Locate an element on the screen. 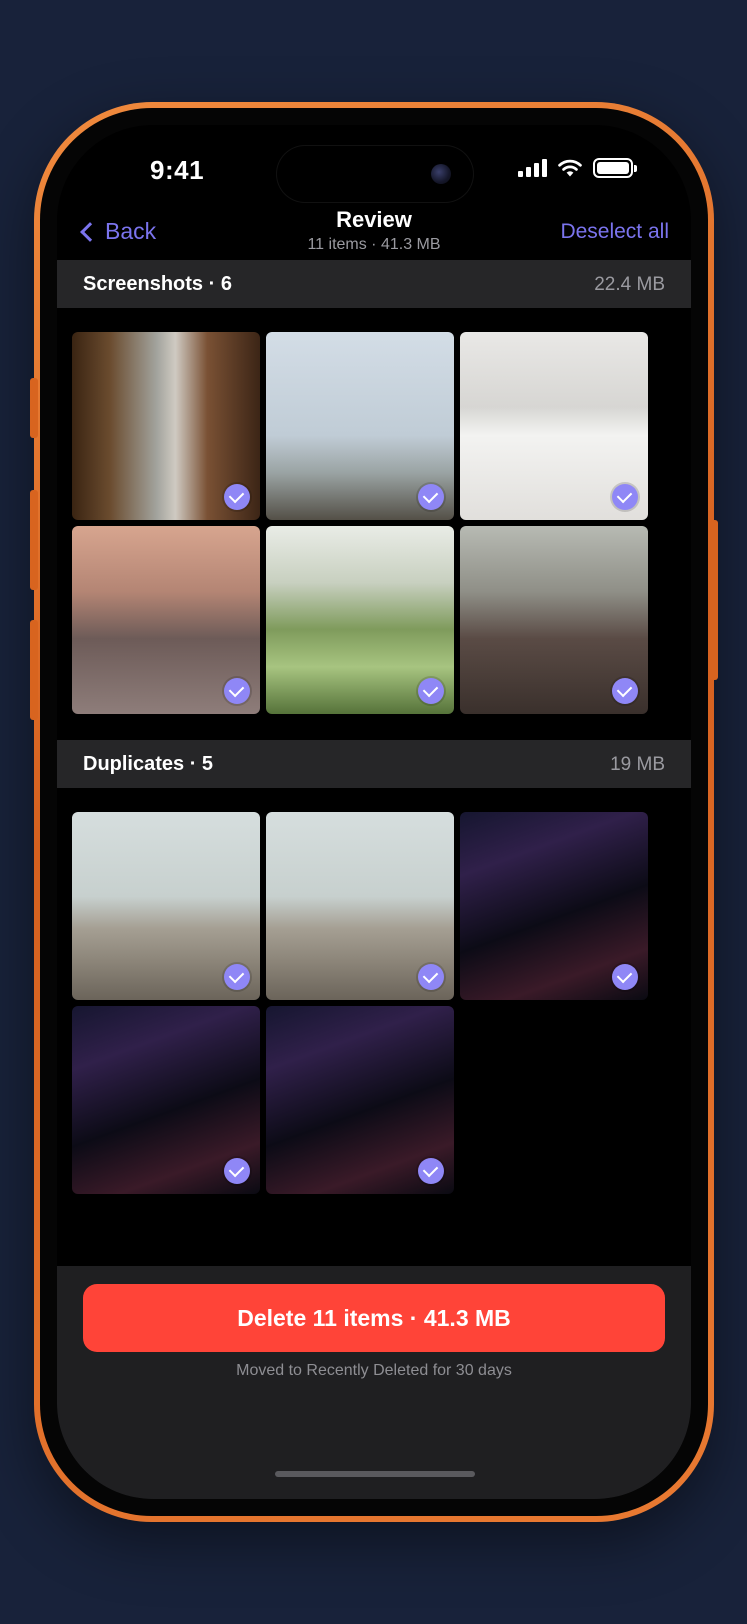 This screenshot has height=1624, width=747. wifi-icon is located at coordinates (570, 168).